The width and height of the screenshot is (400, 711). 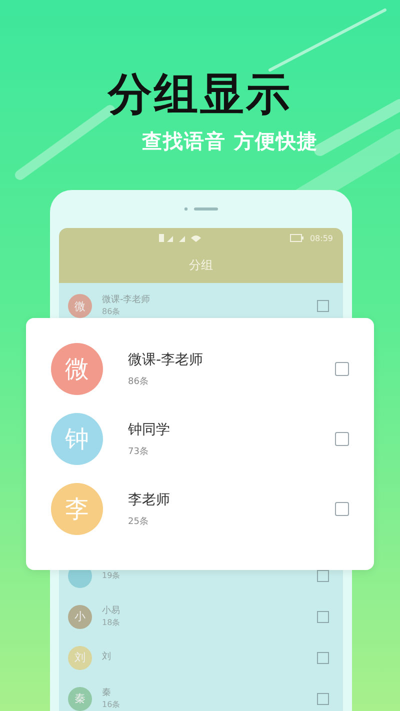 What do you see at coordinates (111, 611) in the screenshot?
I see `contact-name: 小易` at bounding box center [111, 611].